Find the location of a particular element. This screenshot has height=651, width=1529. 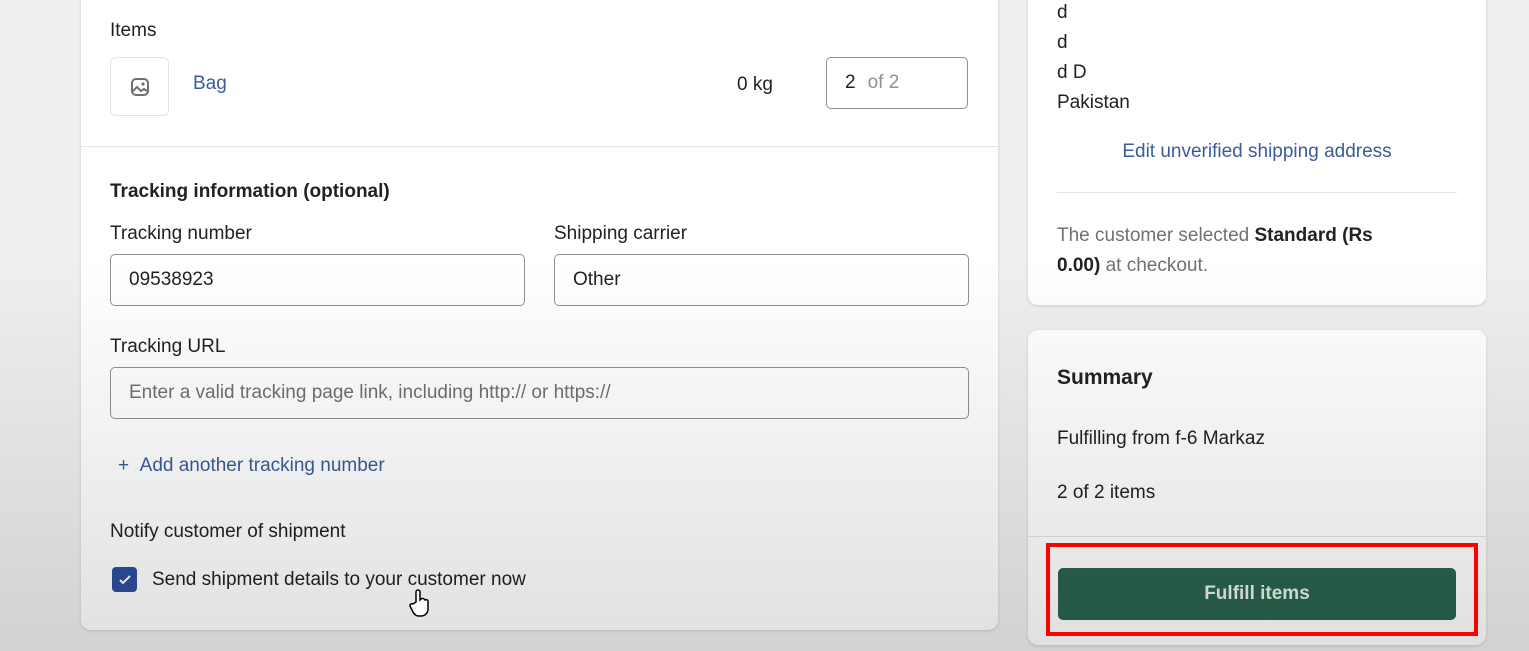

tracking-url-label: Tracking URL is located at coordinates (168, 346).